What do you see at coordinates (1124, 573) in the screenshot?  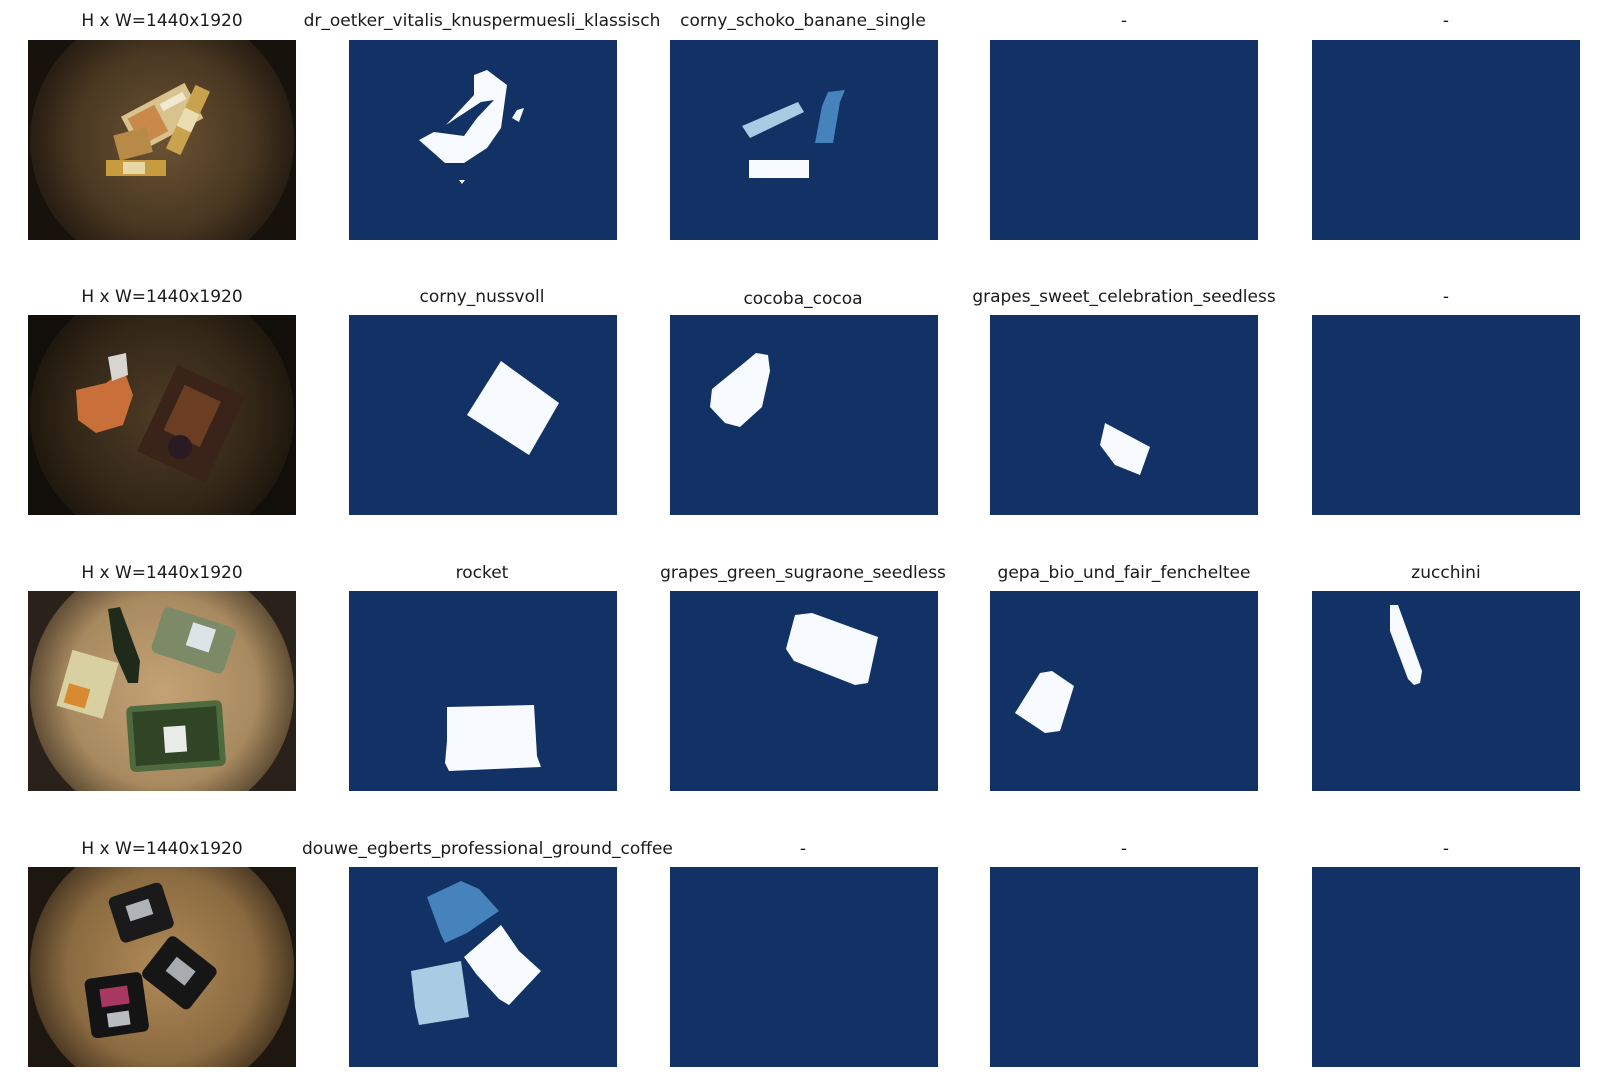 I see `mask-label: gepa_bio_und_fair_fencheltee` at bounding box center [1124, 573].